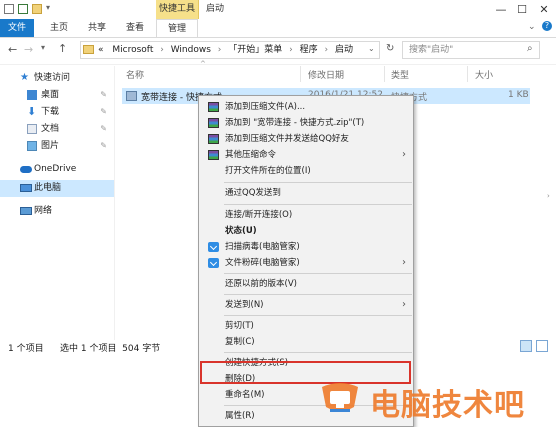  Describe the element at coordinates (59, 28) in the screenshot. I see `tab-home: 主页` at that location.